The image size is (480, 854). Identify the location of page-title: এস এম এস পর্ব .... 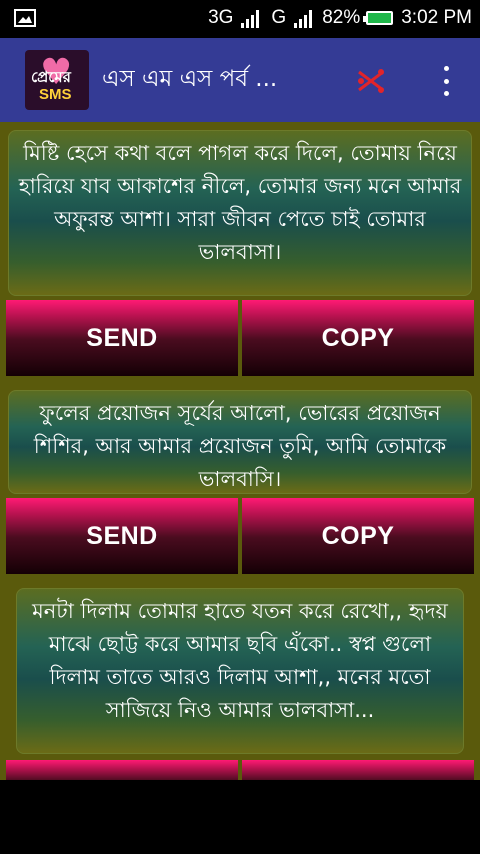
(190, 79).